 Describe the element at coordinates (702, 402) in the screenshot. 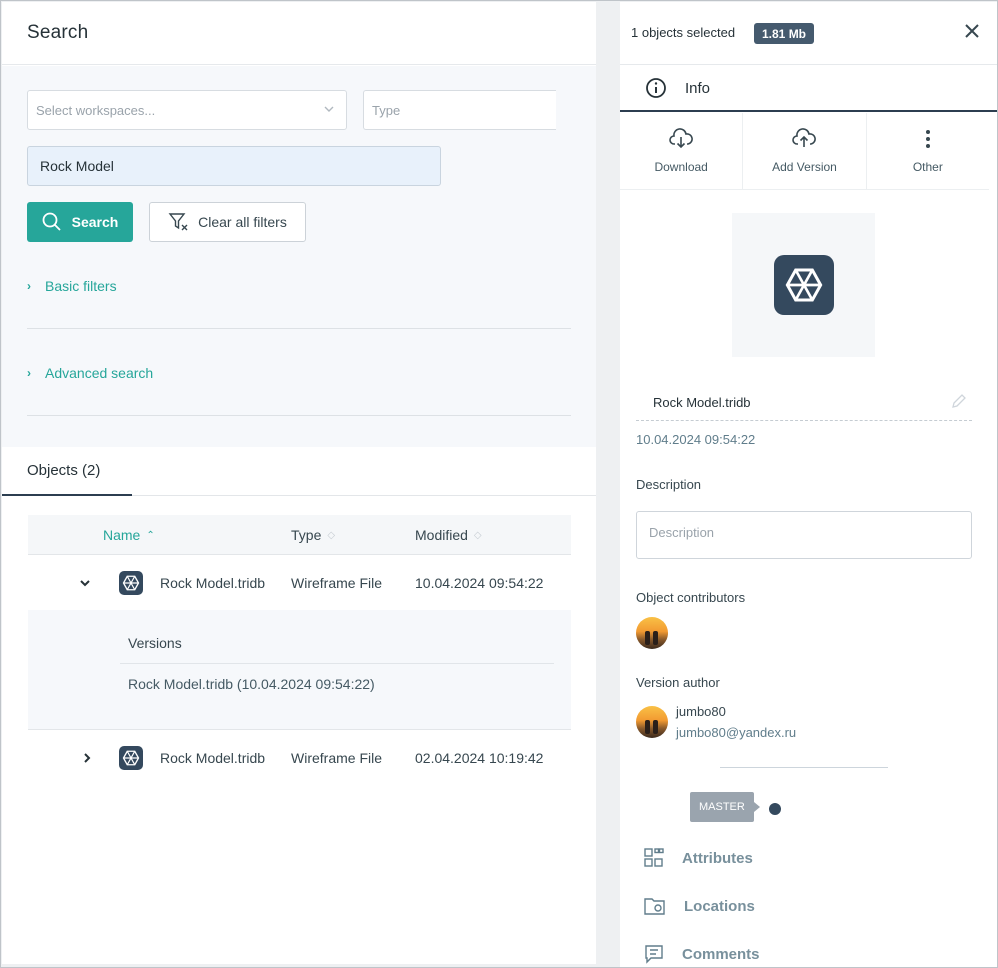

I see `file-name: Rock Model.tridb` at that location.